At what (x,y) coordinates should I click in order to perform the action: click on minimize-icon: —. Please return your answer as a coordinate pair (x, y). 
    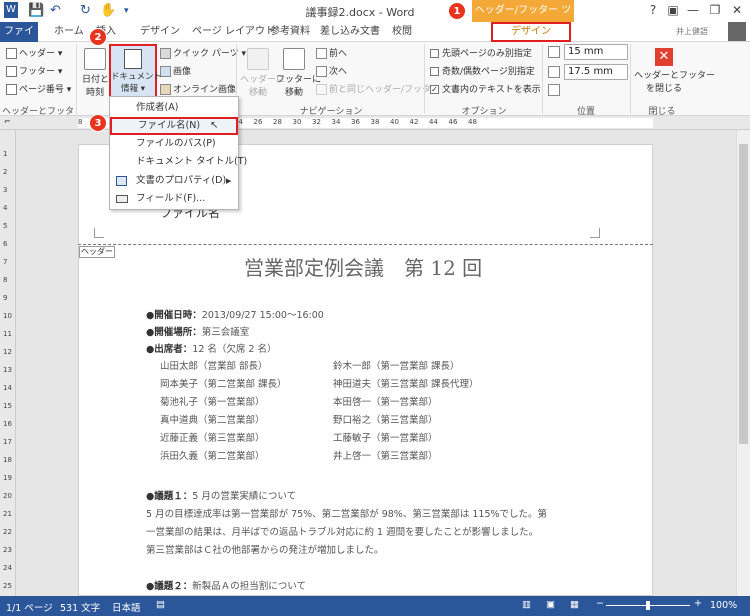
    Looking at the image, I should click on (693, 10).